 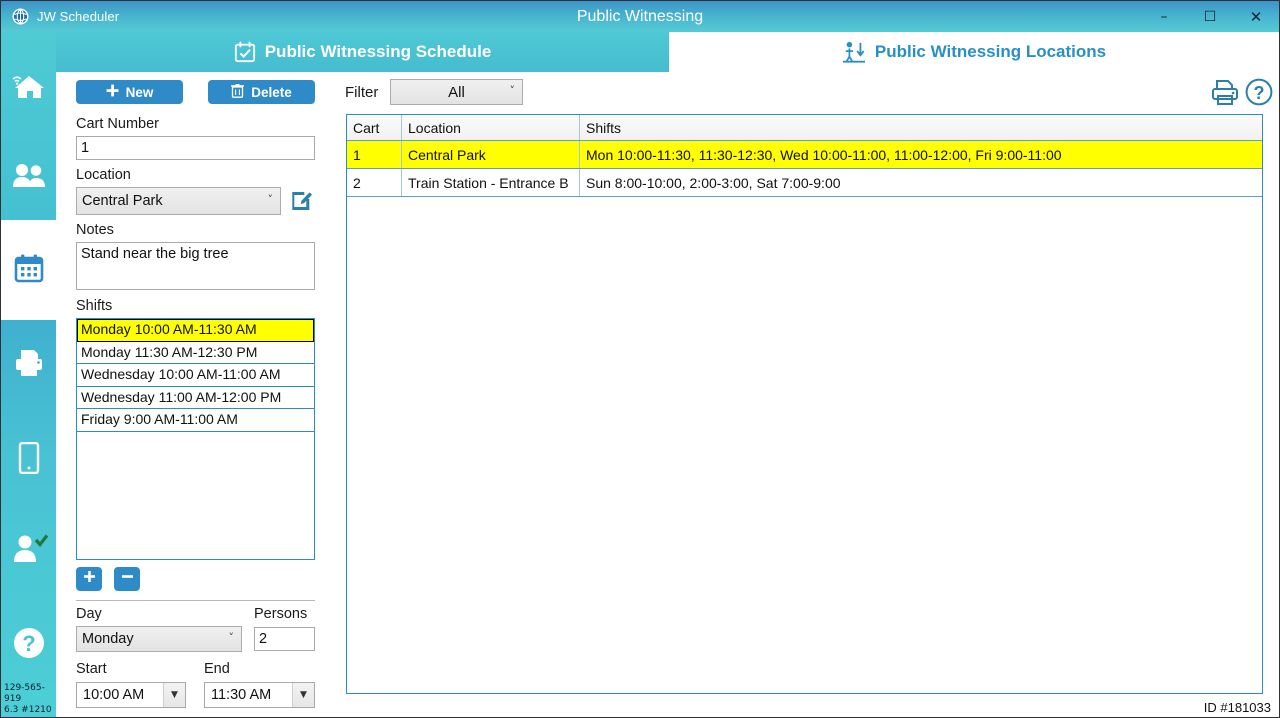 I want to click on question-circle-icon: ?, so click(x=29, y=645).